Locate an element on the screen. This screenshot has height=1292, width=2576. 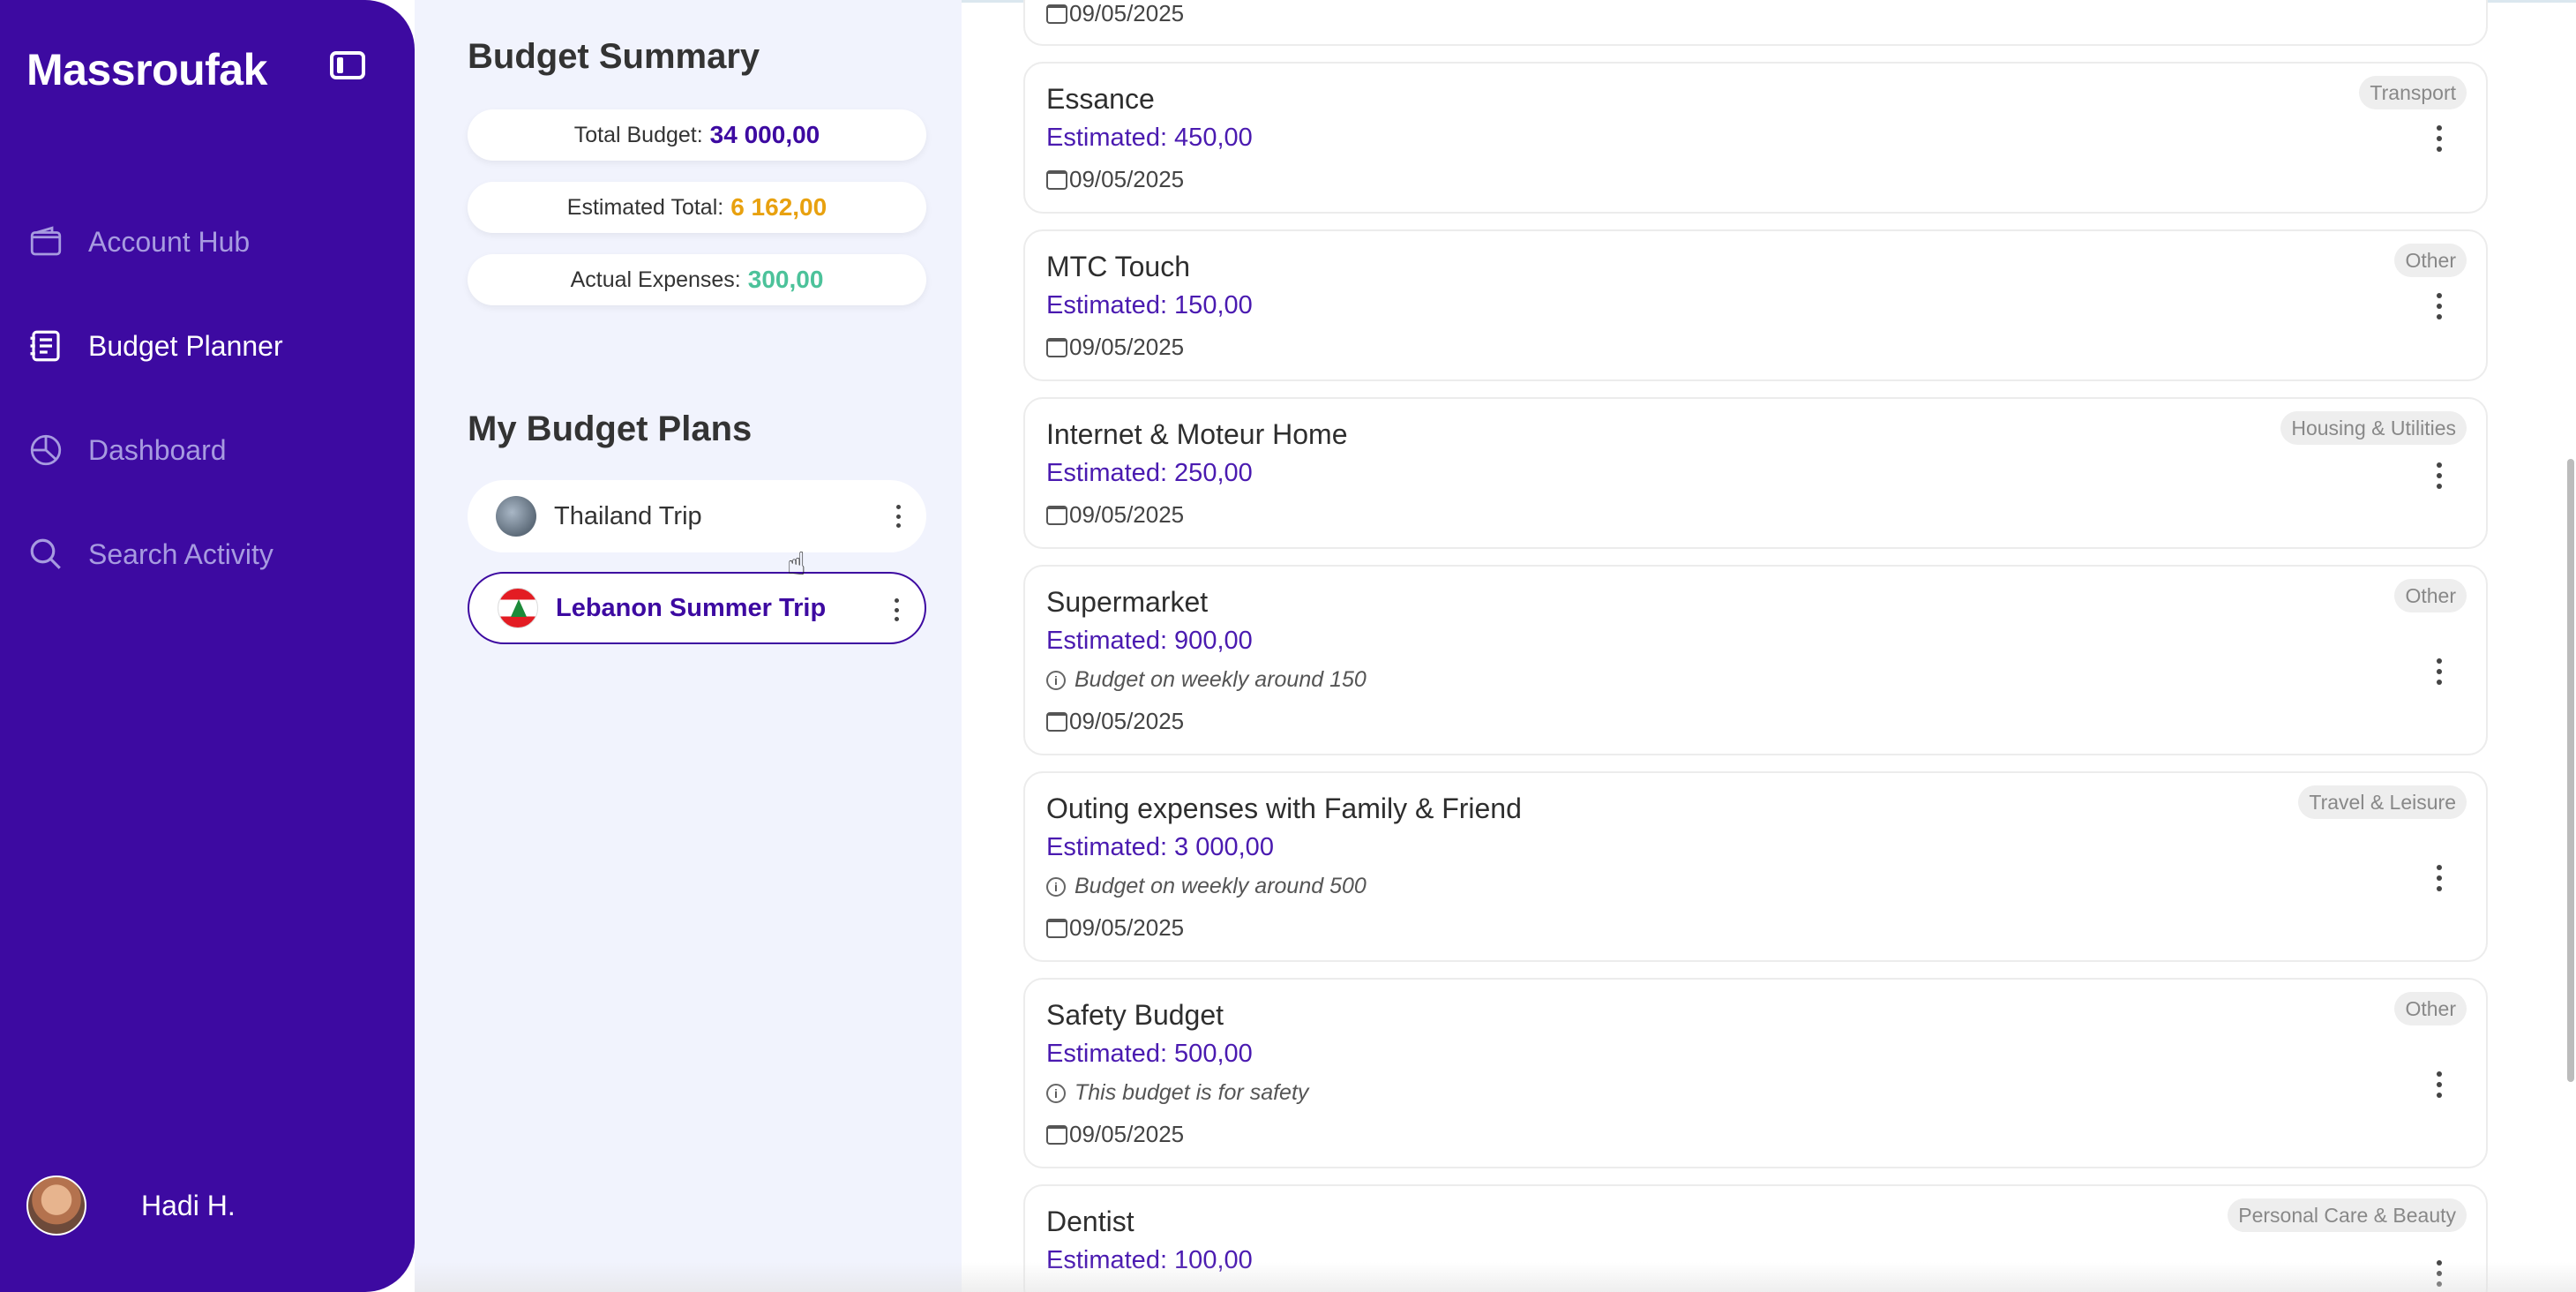
scrollbar is located at coordinates (2570, 770).